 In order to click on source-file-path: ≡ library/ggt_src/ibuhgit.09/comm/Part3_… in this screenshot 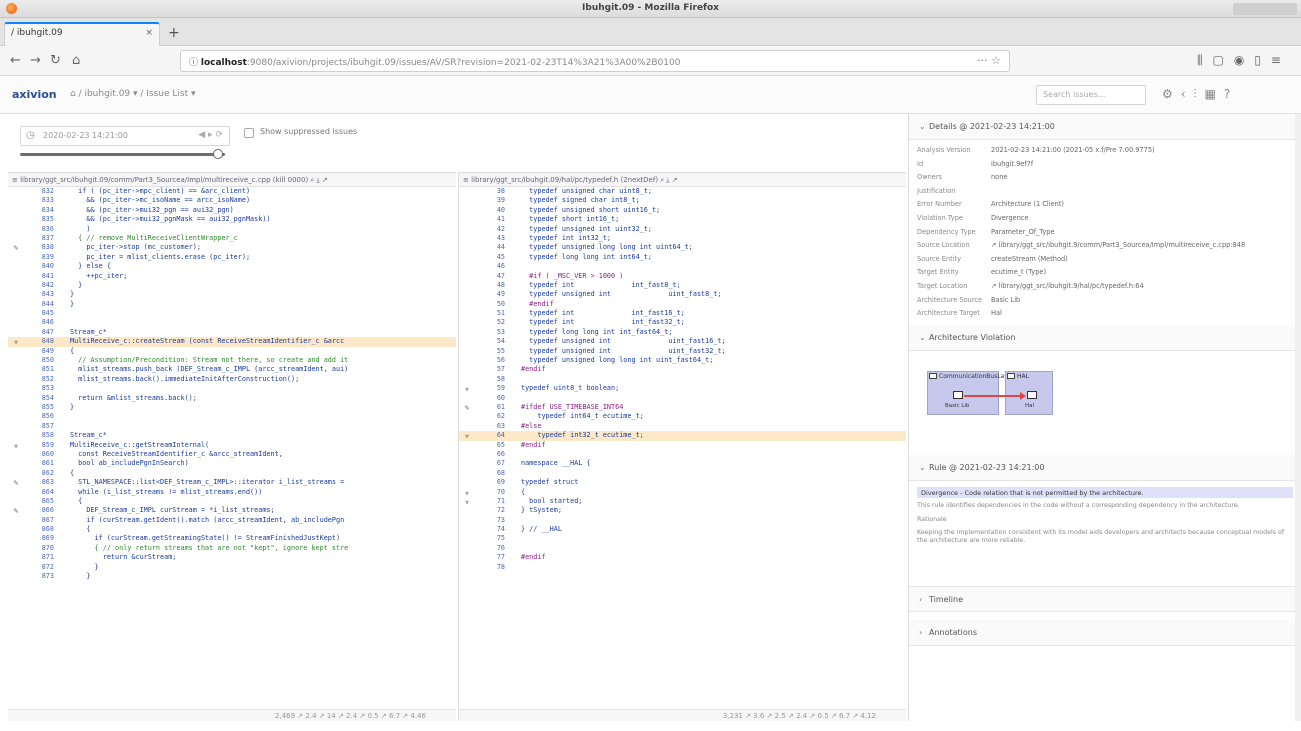, I will do `click(232, 180)`.